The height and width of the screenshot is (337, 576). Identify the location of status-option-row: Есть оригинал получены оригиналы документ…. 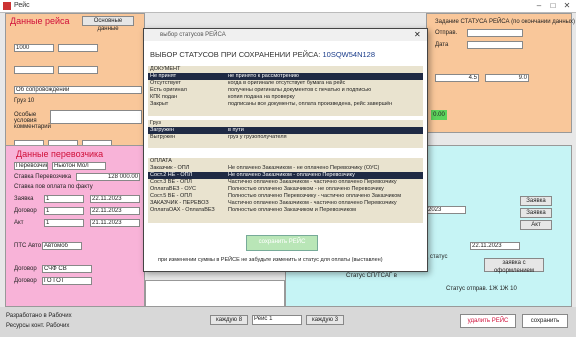
(285, 90).